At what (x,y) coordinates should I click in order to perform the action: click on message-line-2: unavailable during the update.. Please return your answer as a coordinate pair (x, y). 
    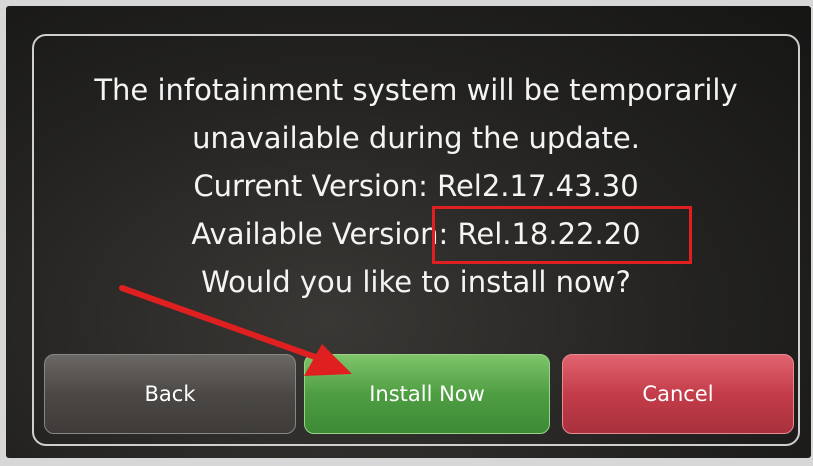
    Looking at the image, I should click on (416, 138).